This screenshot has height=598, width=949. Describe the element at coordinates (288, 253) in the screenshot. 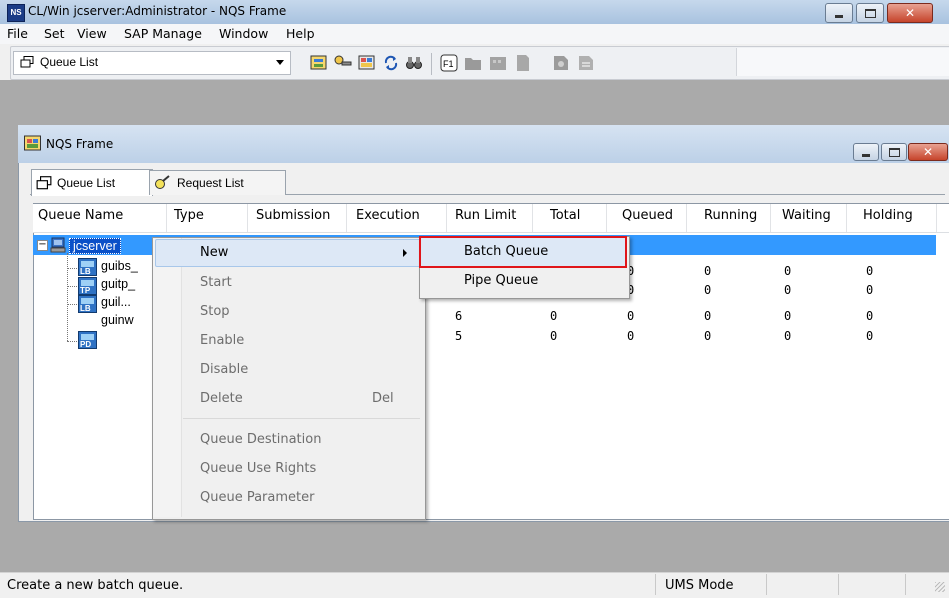

I see `context-menu-highlight` at that location.